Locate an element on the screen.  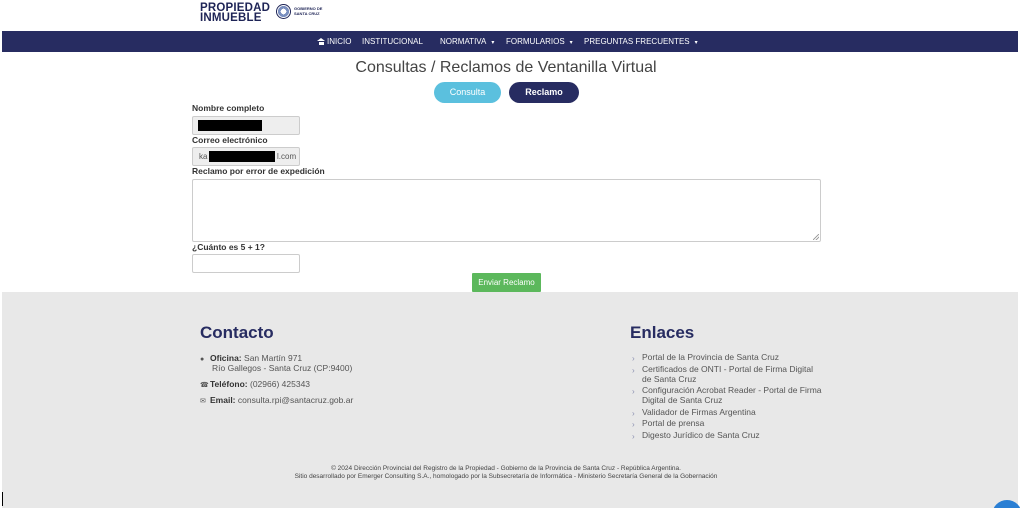
submit-reclamo-button: Enviar Reclamo is located at coordinates (506, 282).